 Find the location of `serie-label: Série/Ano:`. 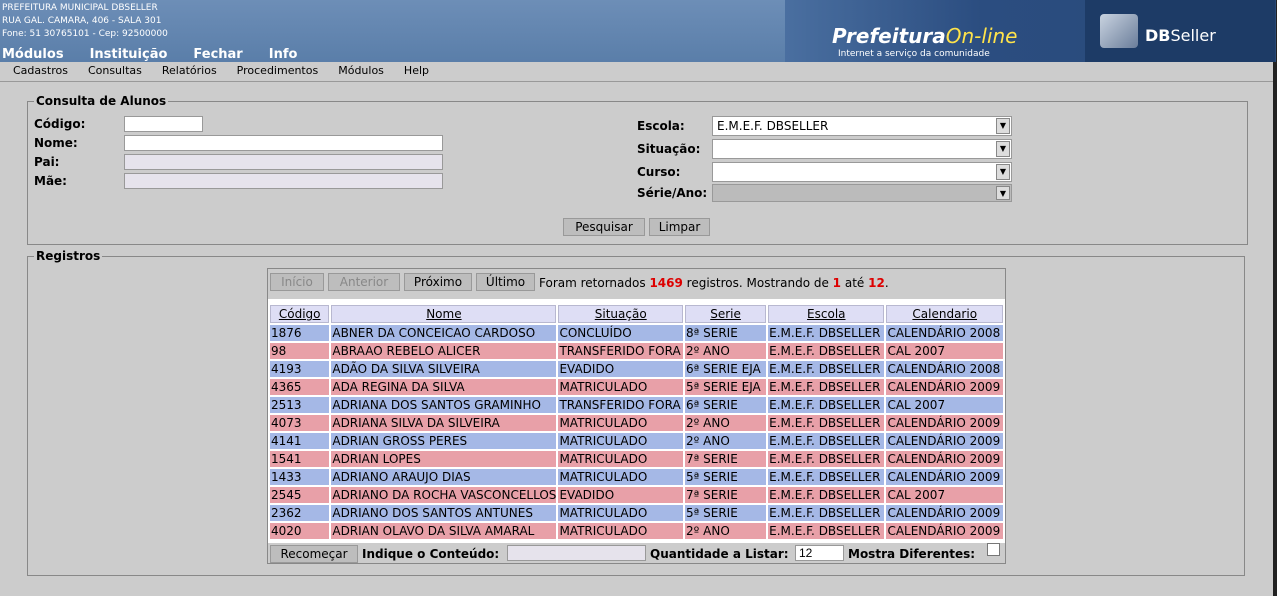

serie-label: Série/Ano: is located at coordinates (672, 193).